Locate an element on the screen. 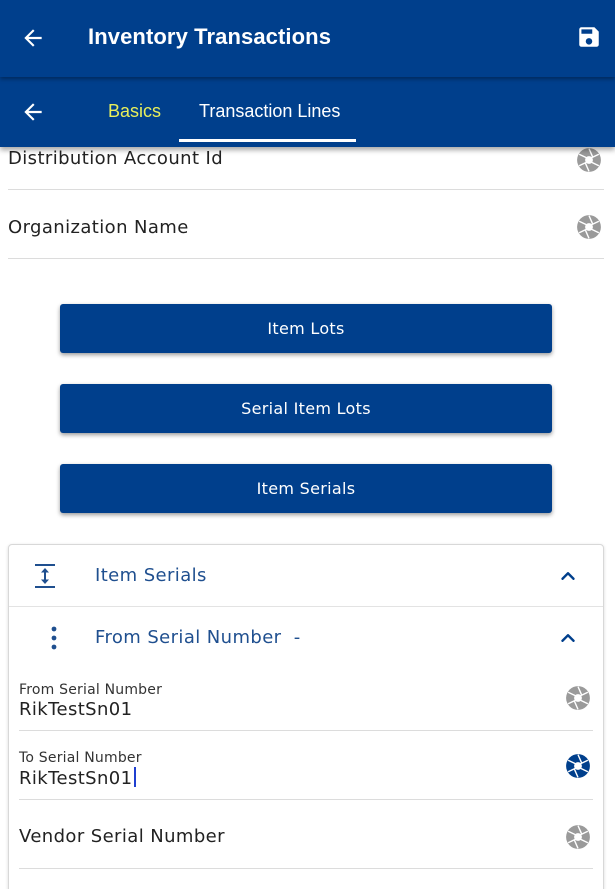 The height and width of the screenshot is (889, 615). field-label: Organization Name is located at coordinates (98, 227).